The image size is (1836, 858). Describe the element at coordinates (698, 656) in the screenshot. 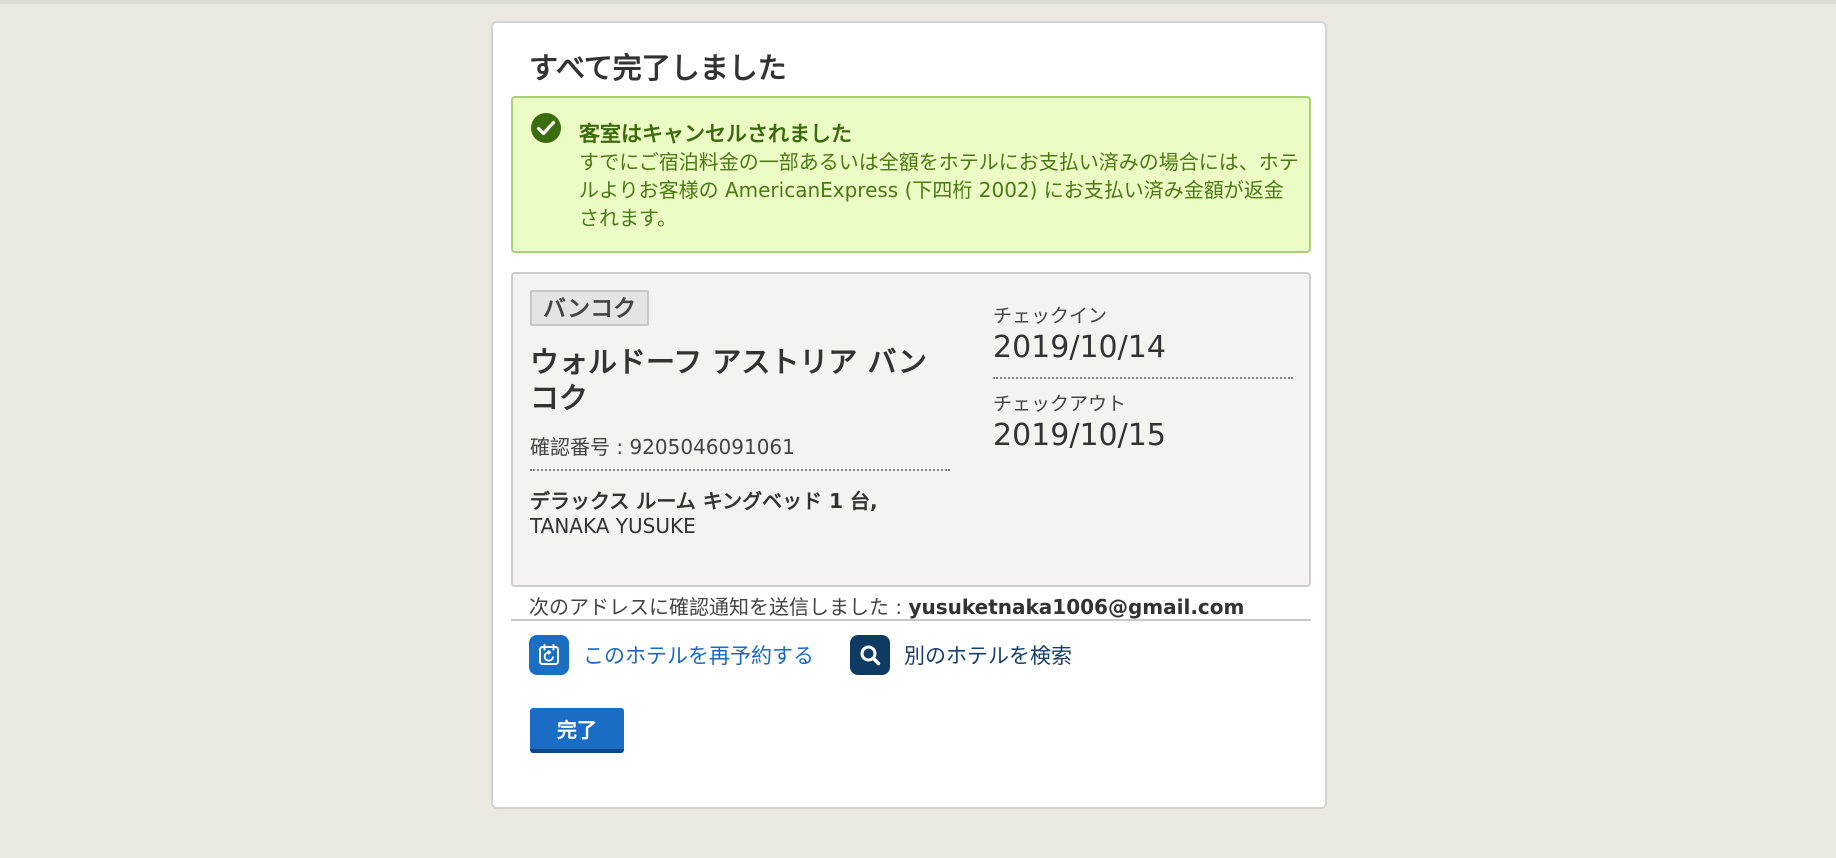

I see `rebook-hotel-label: このホテルを再予約する` at that location.